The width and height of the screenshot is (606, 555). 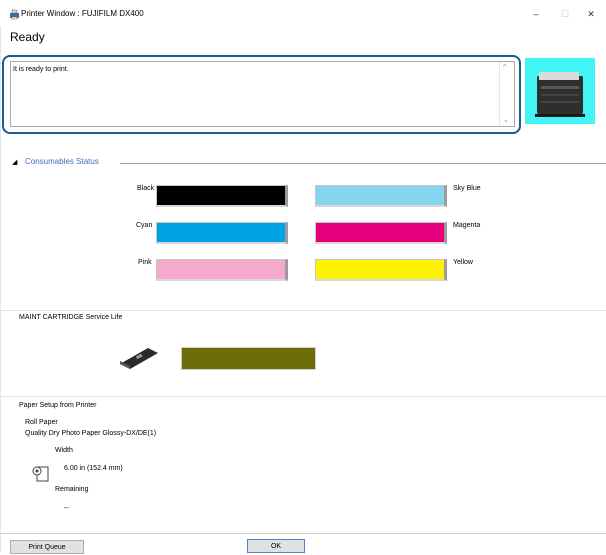 What do you see at coordinates (506, 94) in the screenshot?
I see `message-scrollbar: ^ ⌄` at bounding box center [506, 94].